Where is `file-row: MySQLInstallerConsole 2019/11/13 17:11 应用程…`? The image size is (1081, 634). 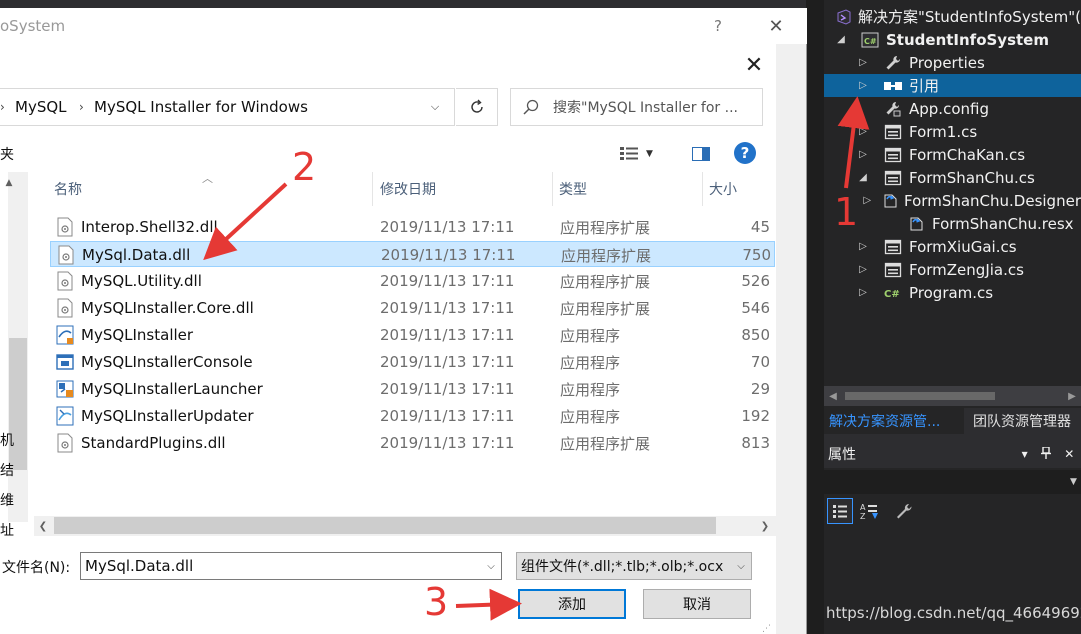 file-row: MySQLInstallerConsole 2019/11/13 17:11 应用程… is located at coordinates (412, 362).